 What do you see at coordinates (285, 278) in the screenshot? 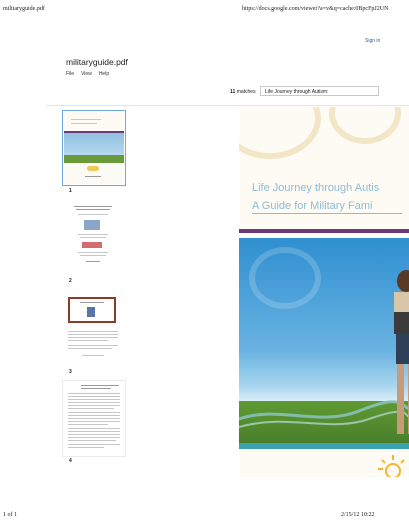
I see `photo-sun-decoration` at bounding box center [285, 278].